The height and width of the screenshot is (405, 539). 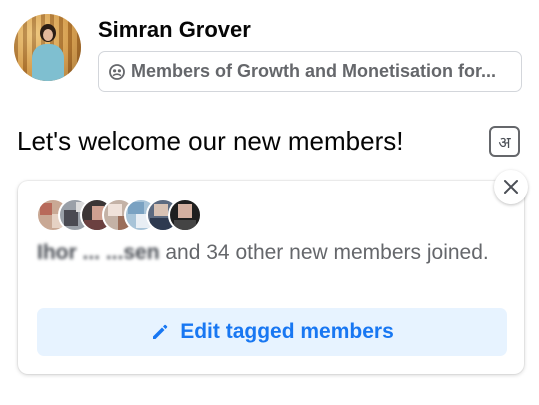 I want to click on close-button, so click(x=511, y=187).